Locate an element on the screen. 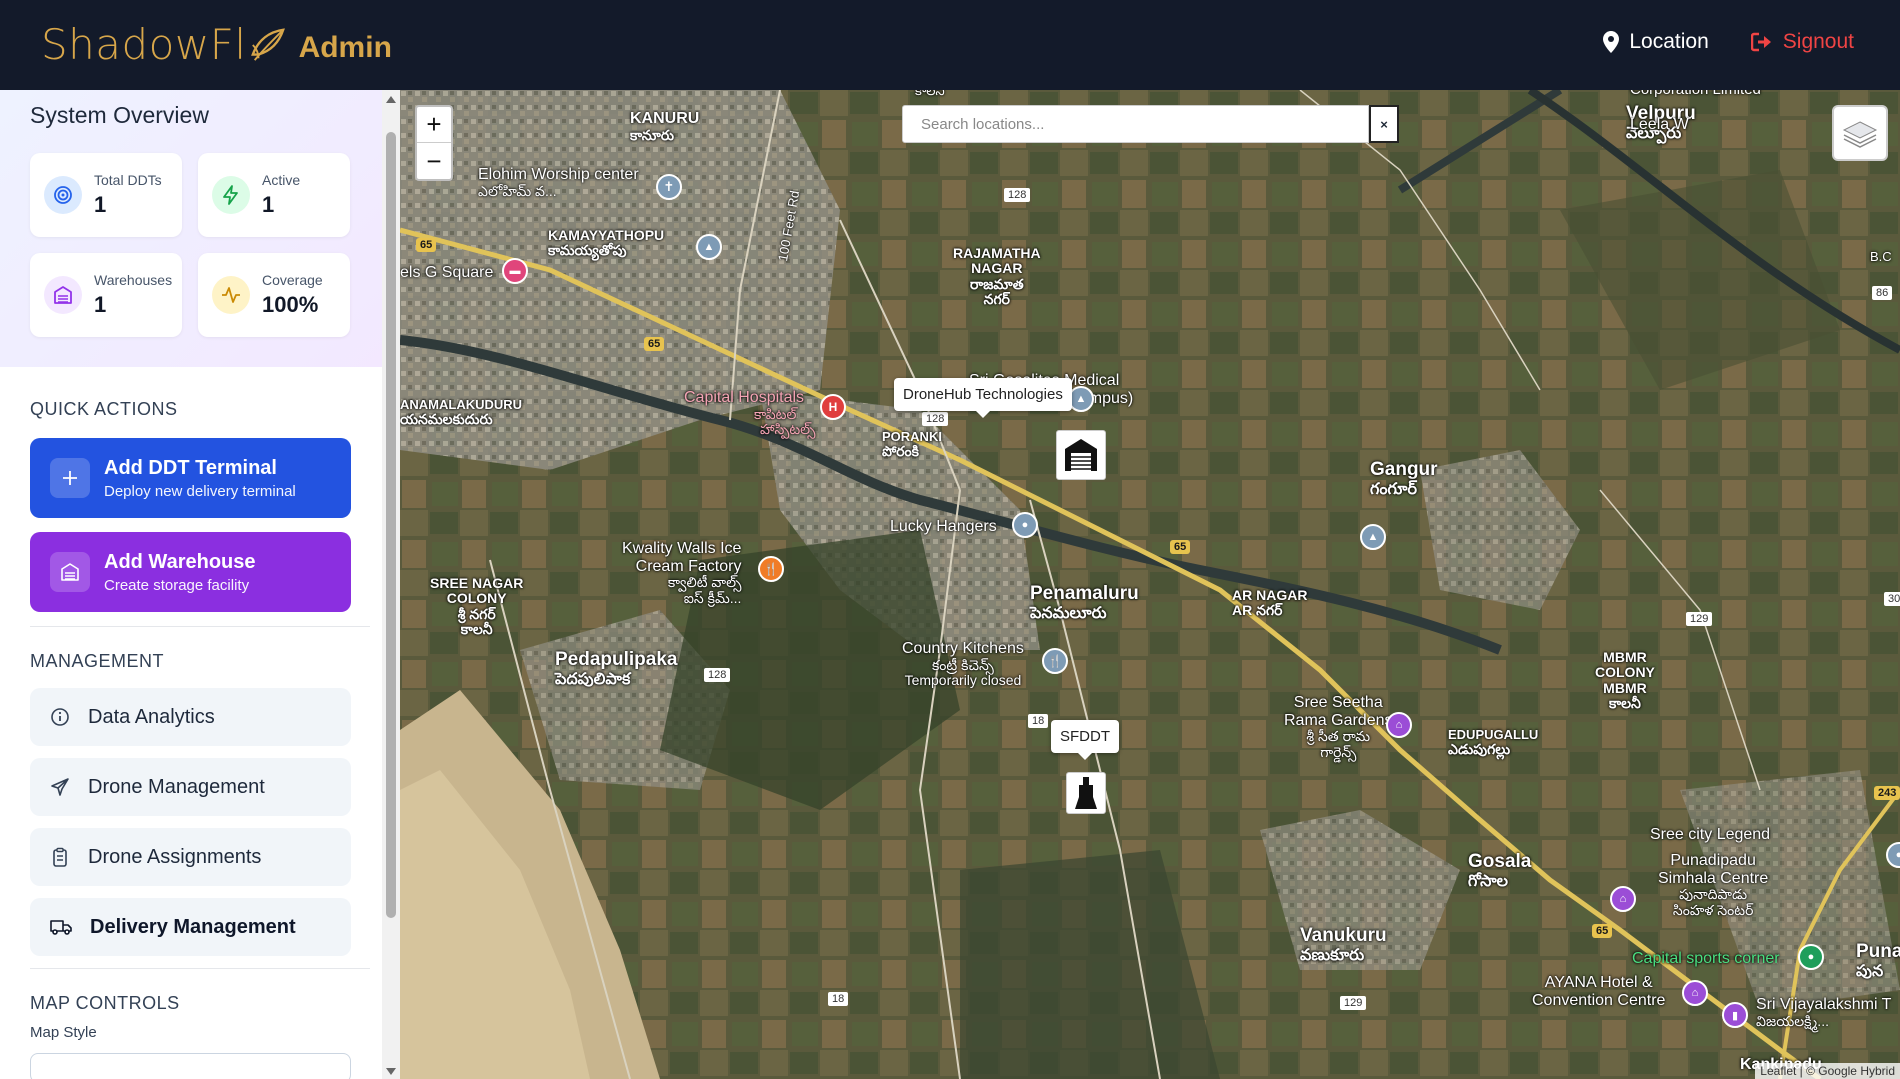 The width and height of the screenshot is (1900, 1079). search-clear-button: × is located at coordinates (1384, 124).